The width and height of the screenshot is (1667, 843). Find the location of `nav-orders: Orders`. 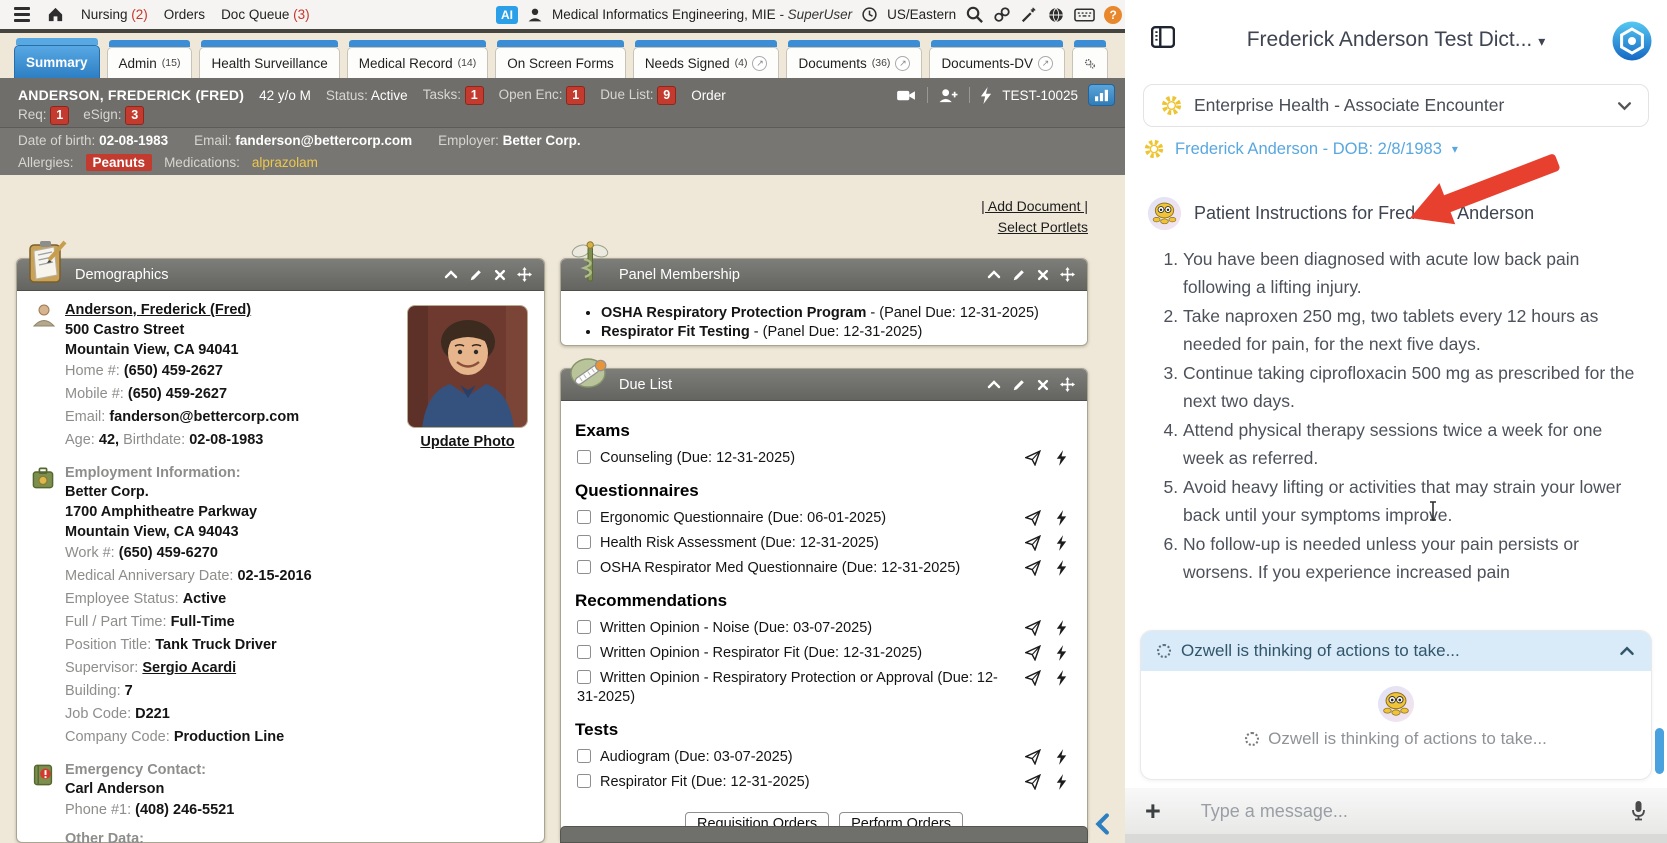

nav-orders: Orders is located at coordinates (184, 14).